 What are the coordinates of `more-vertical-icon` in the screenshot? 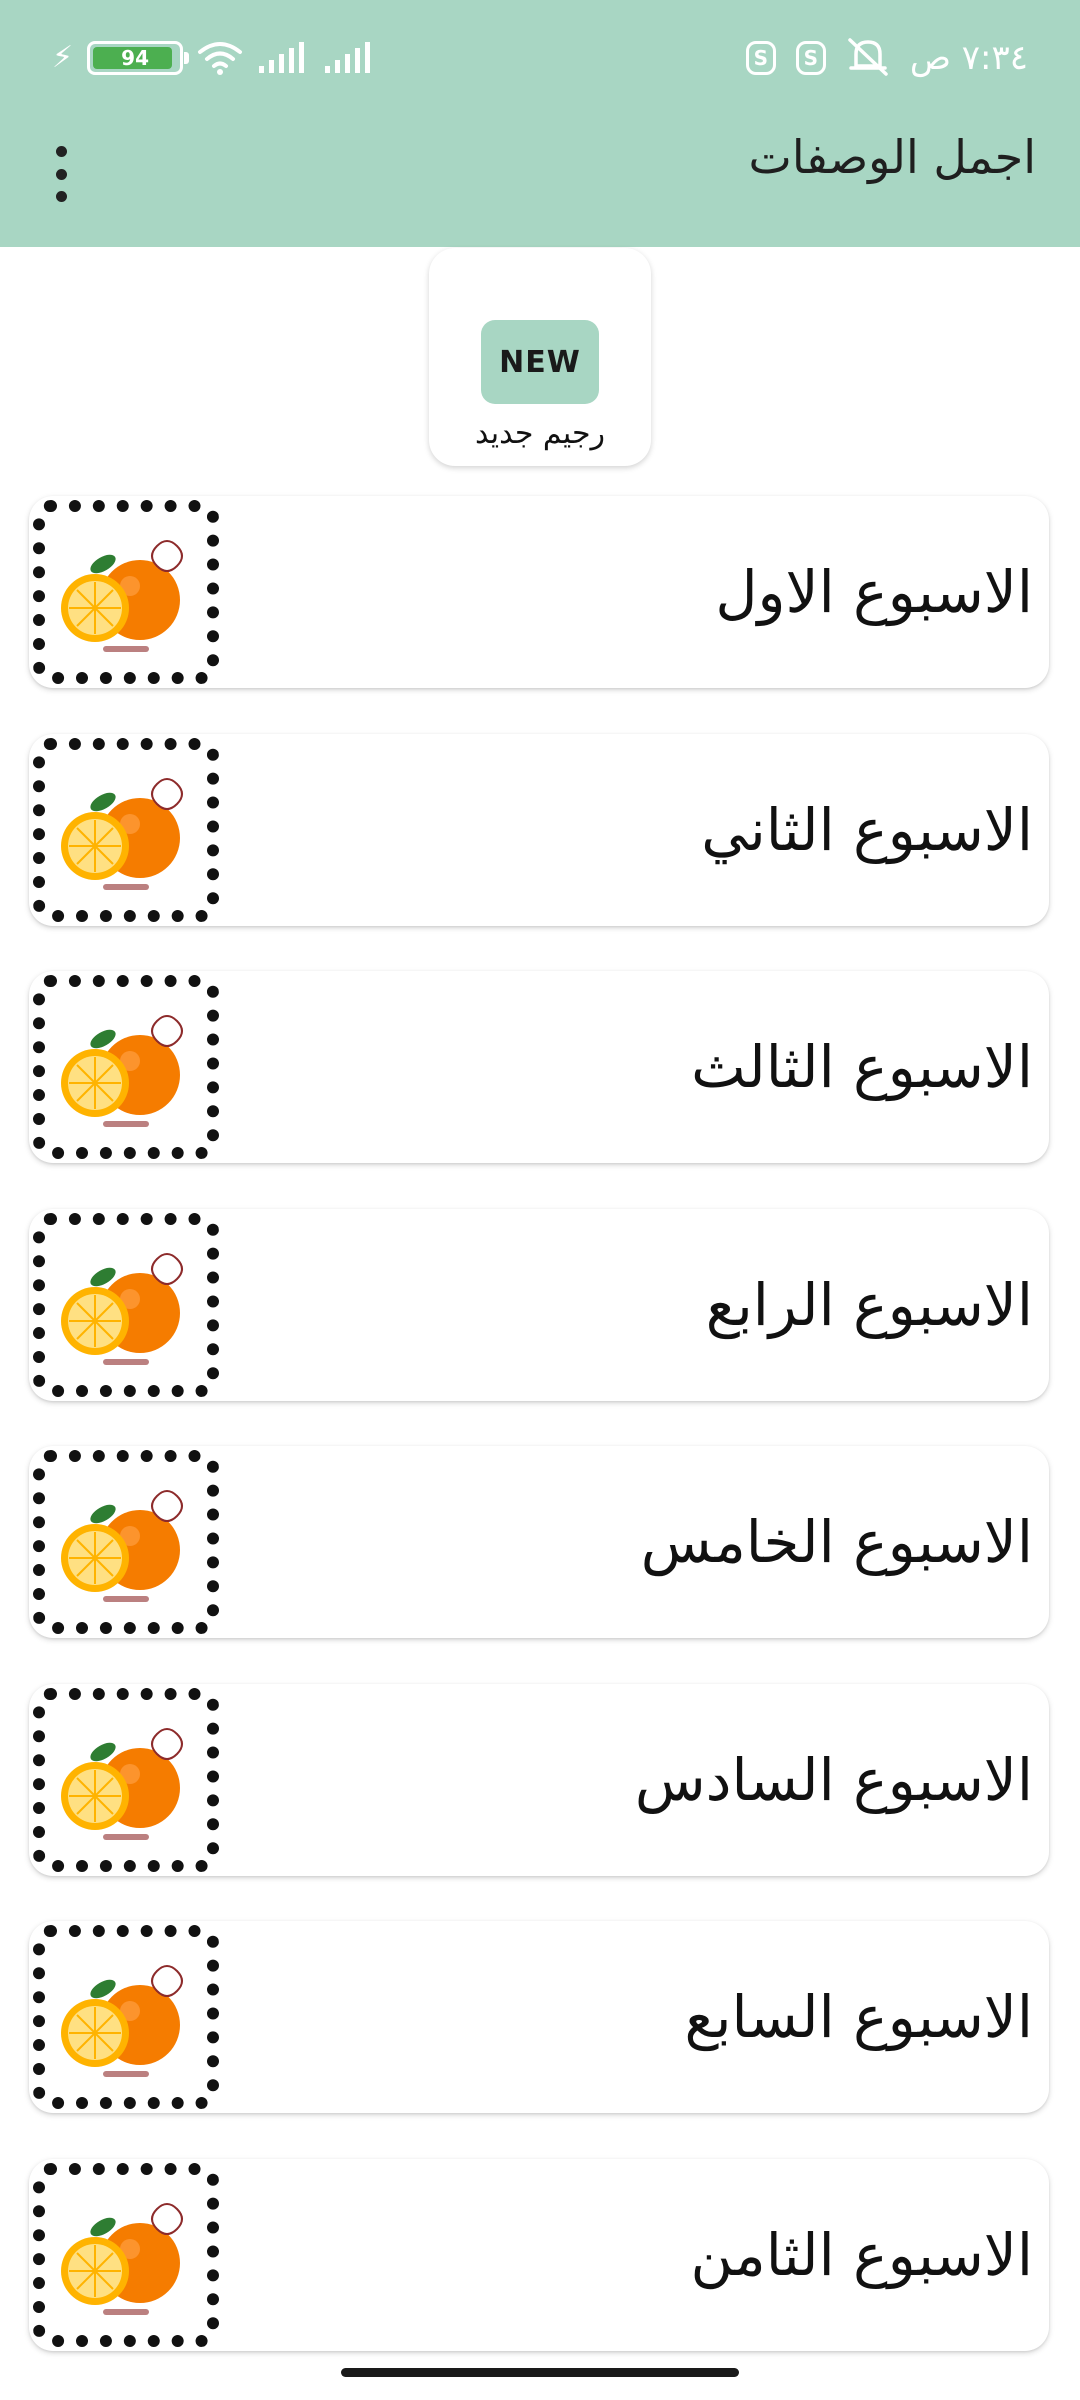 It's located at (61, 151).